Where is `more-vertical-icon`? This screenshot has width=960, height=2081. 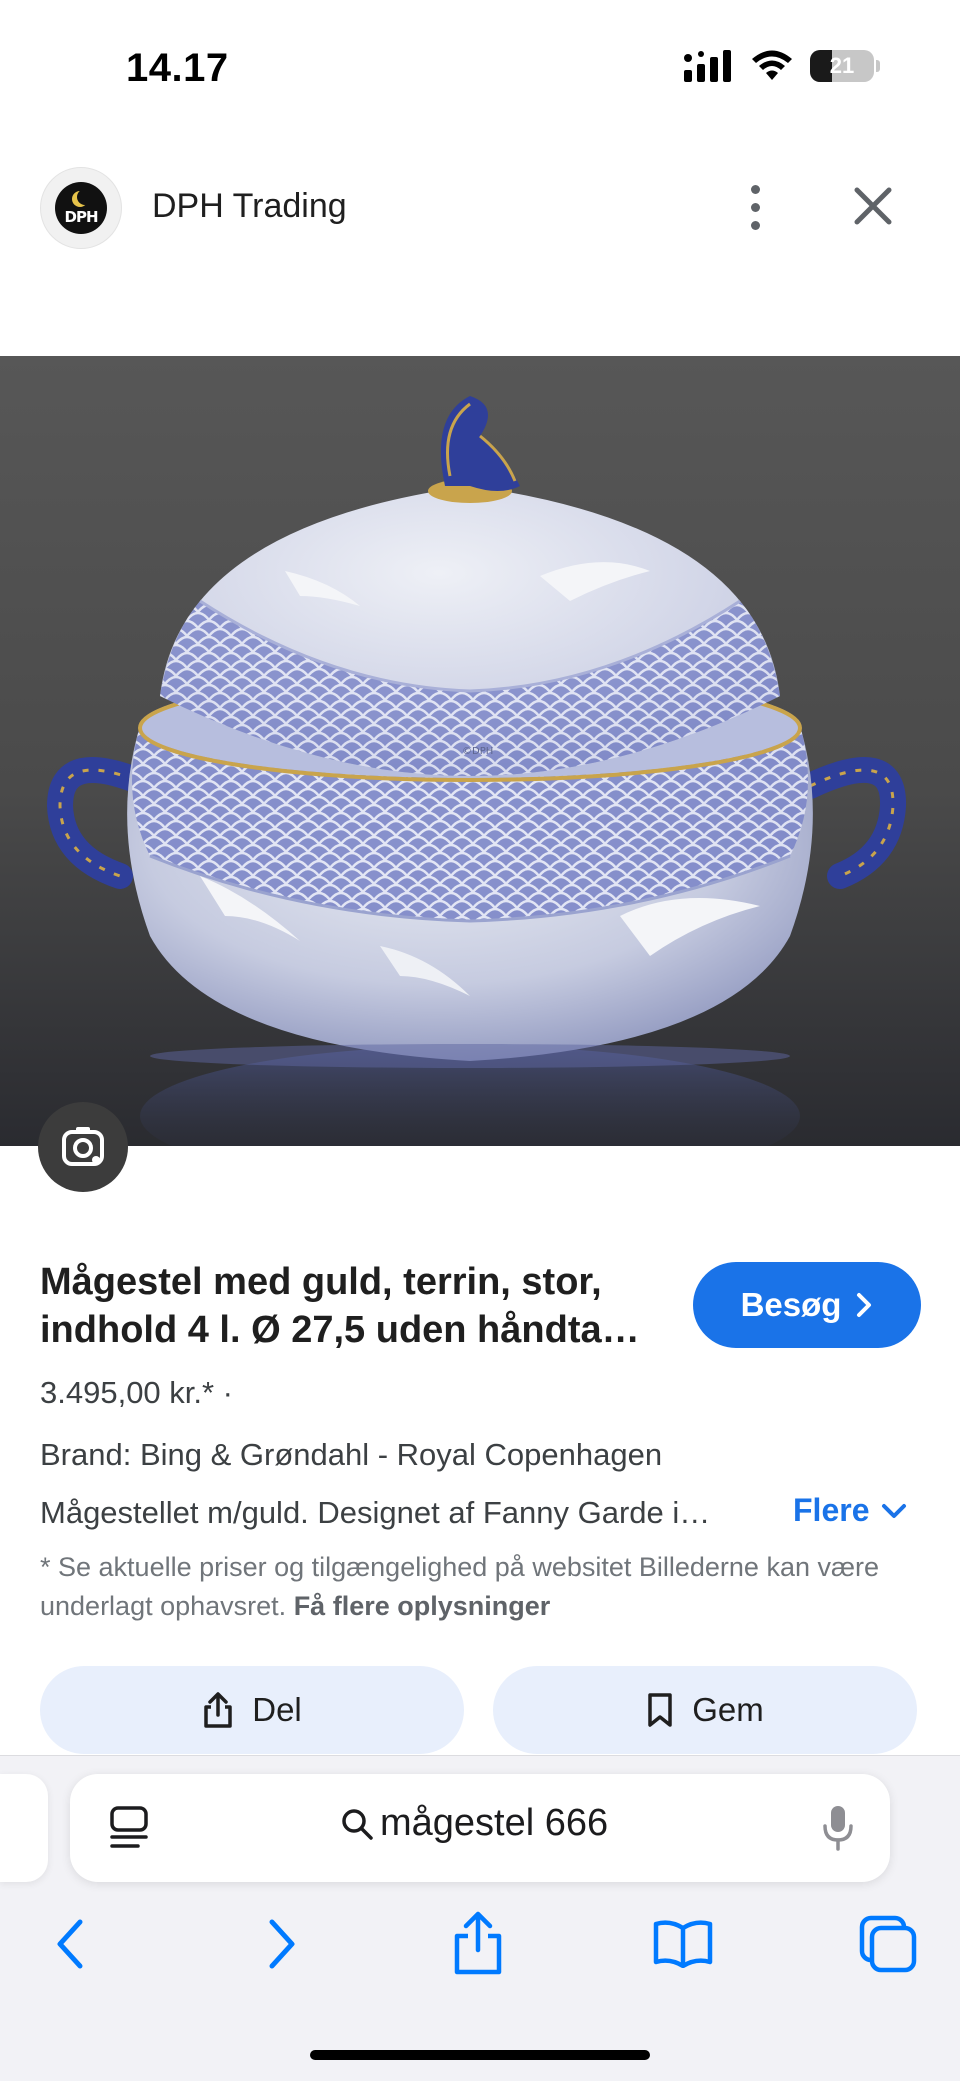 more-vertical-icon is located at coordinates (755, 207).